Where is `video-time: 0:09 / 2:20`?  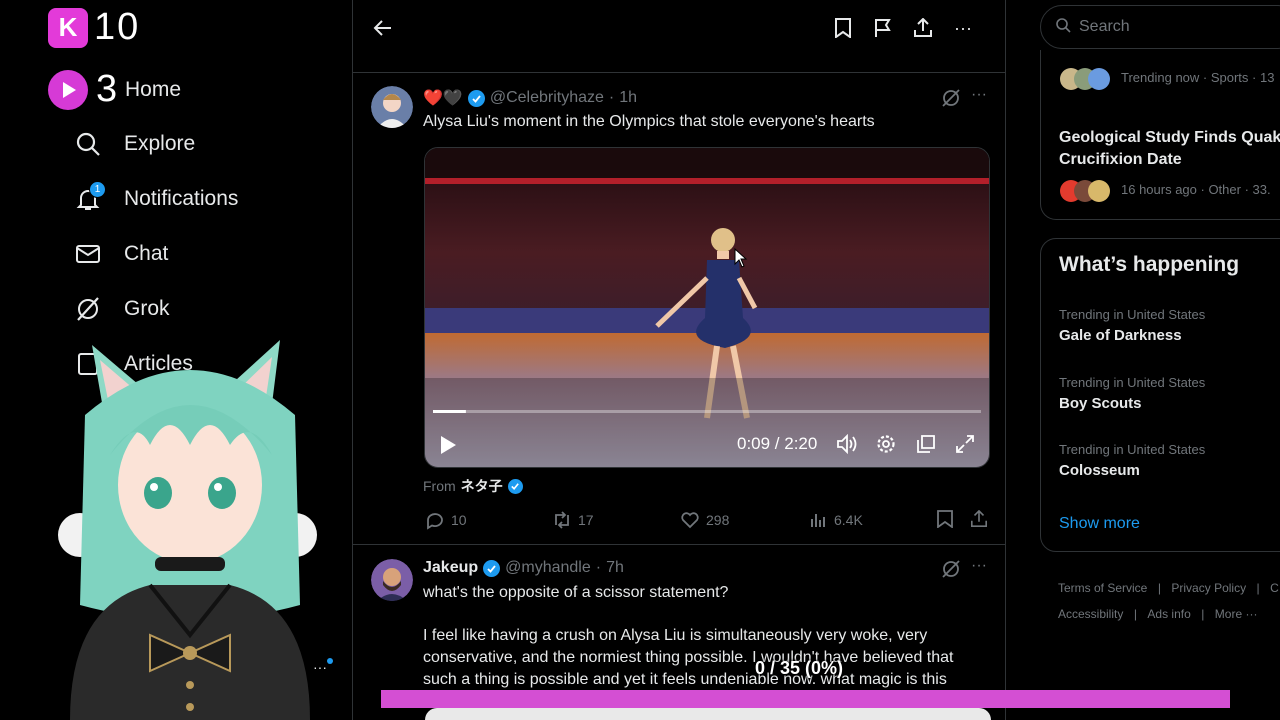
video-time: 0:09 / 2:20 is located at coordinates (777, 443).